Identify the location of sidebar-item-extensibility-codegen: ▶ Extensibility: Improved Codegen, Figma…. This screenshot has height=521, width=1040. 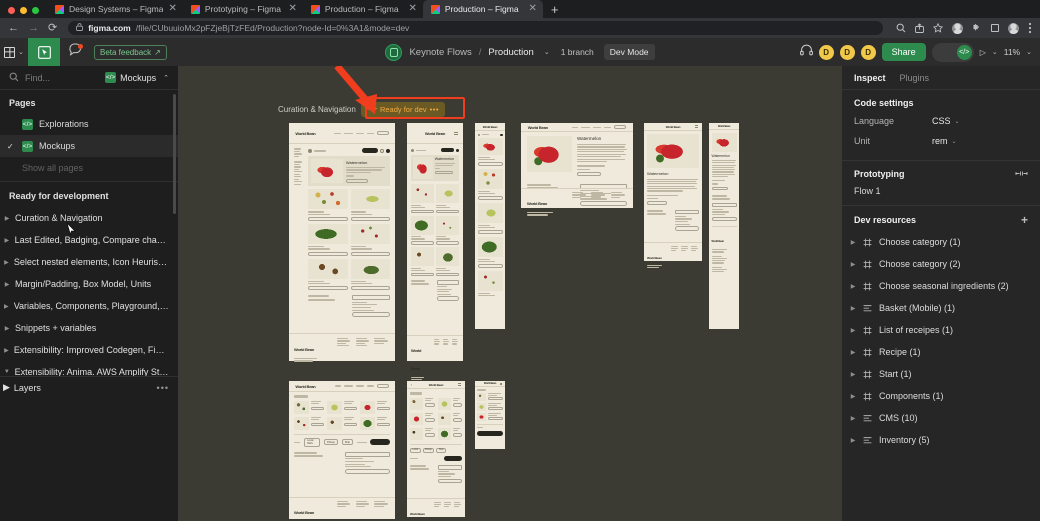
(89, 350).